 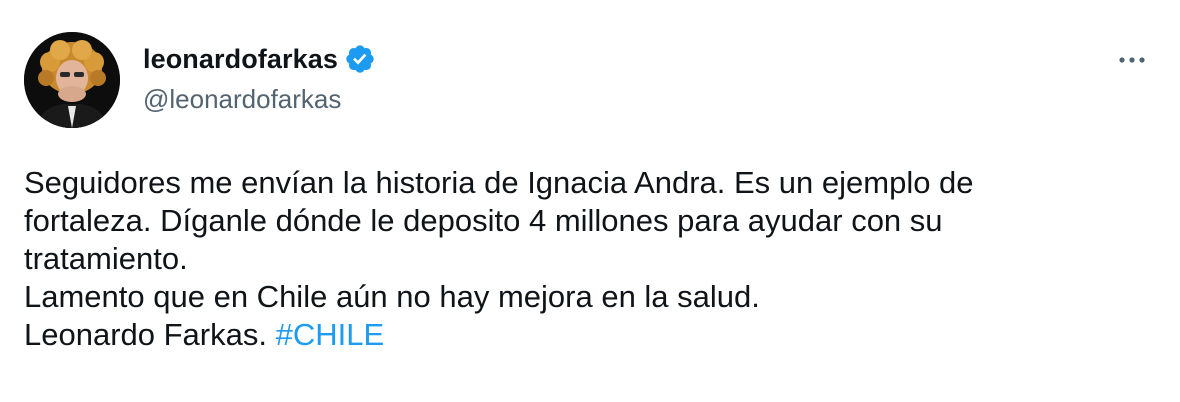 I want to click on profile-photo-icon, so click(x=72, y=80).